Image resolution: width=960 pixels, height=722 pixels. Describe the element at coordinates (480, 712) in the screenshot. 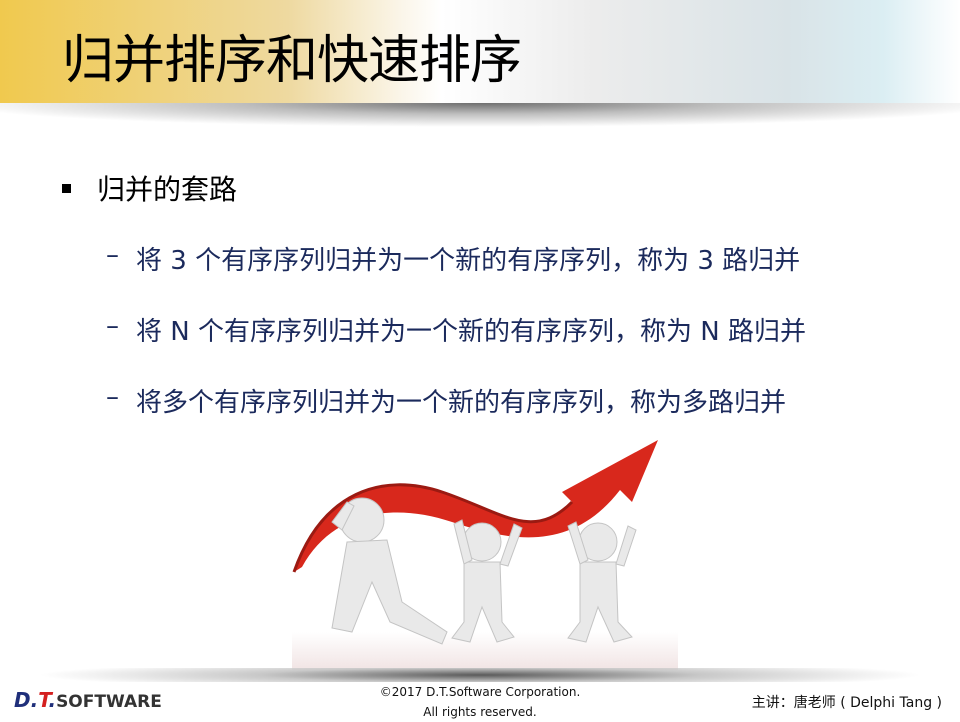

I see `copyright-line2: All rights reserved.` at that location.